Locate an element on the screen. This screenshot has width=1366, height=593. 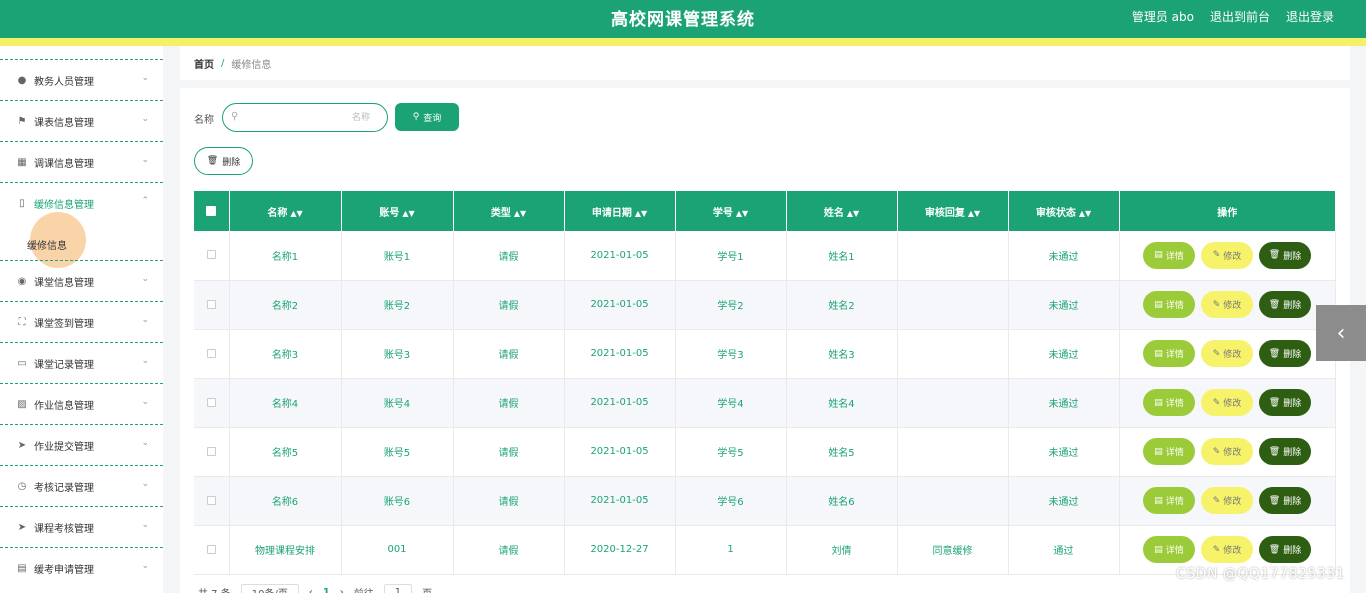
sidebar-item-course-exam: ➤ 课程考核管理 ⌄ is located at coordinates (81, 526).